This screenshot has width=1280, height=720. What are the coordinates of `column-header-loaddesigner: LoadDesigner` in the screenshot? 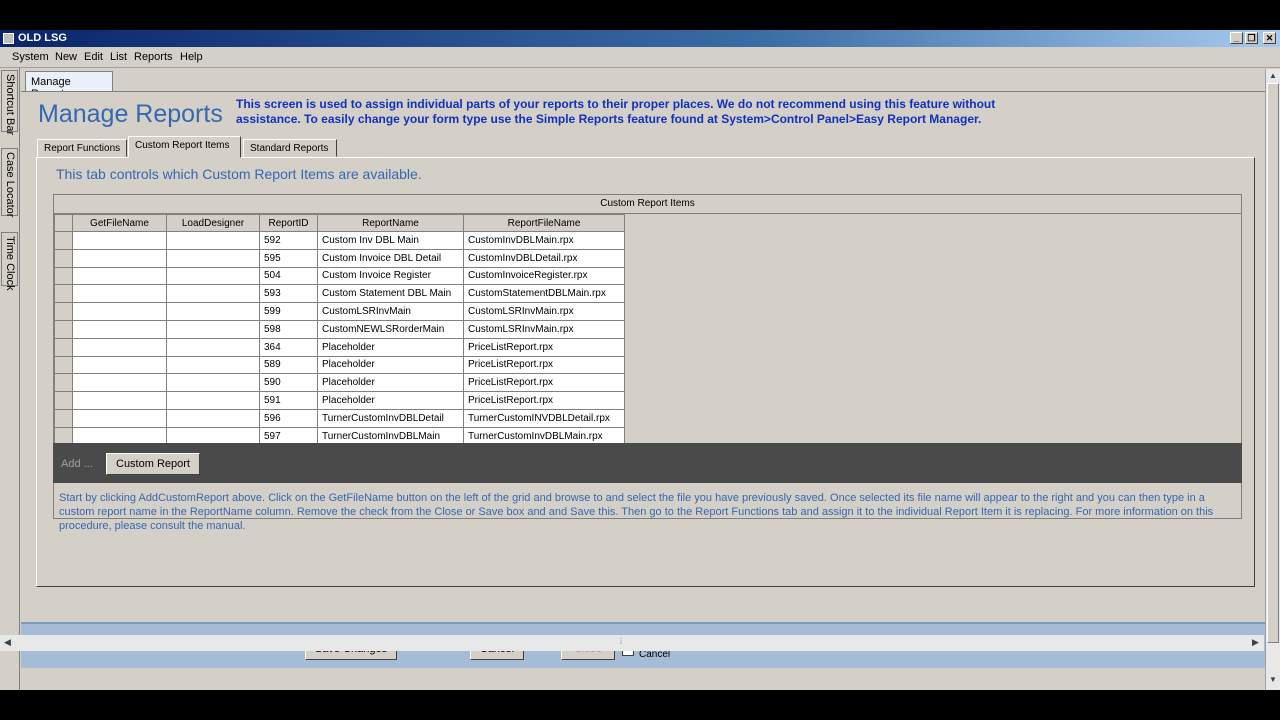 It's located at (213, 223).